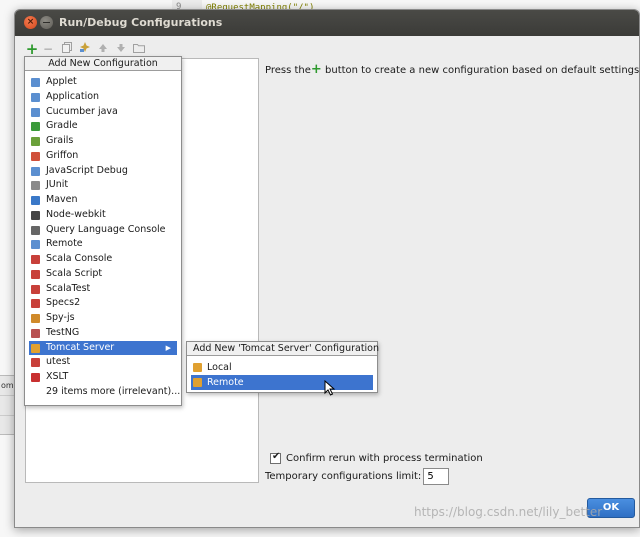  I want to click on scala-script-icon, so click(35, 274).